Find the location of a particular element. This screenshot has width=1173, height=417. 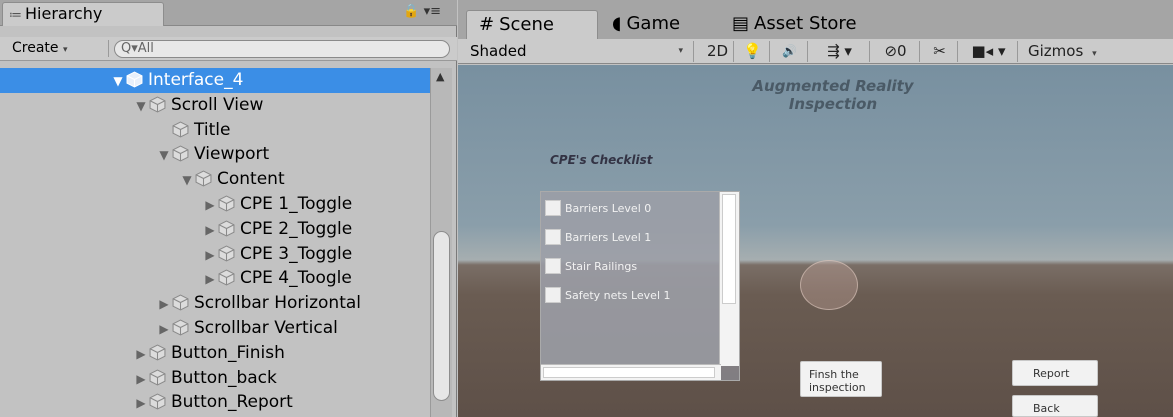

hierarchy-item-label: Scroll View is located at coordinates (217, 104).